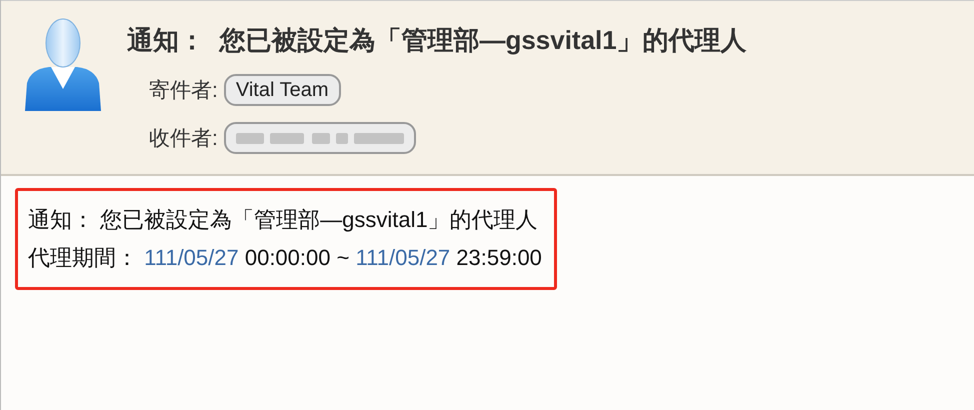 This screenshot has height=410, width=974. What do you see at coordinates (183, 91) in the screenshot?
I see `field-label: 寄件者:` at bounding box center [183, 91].